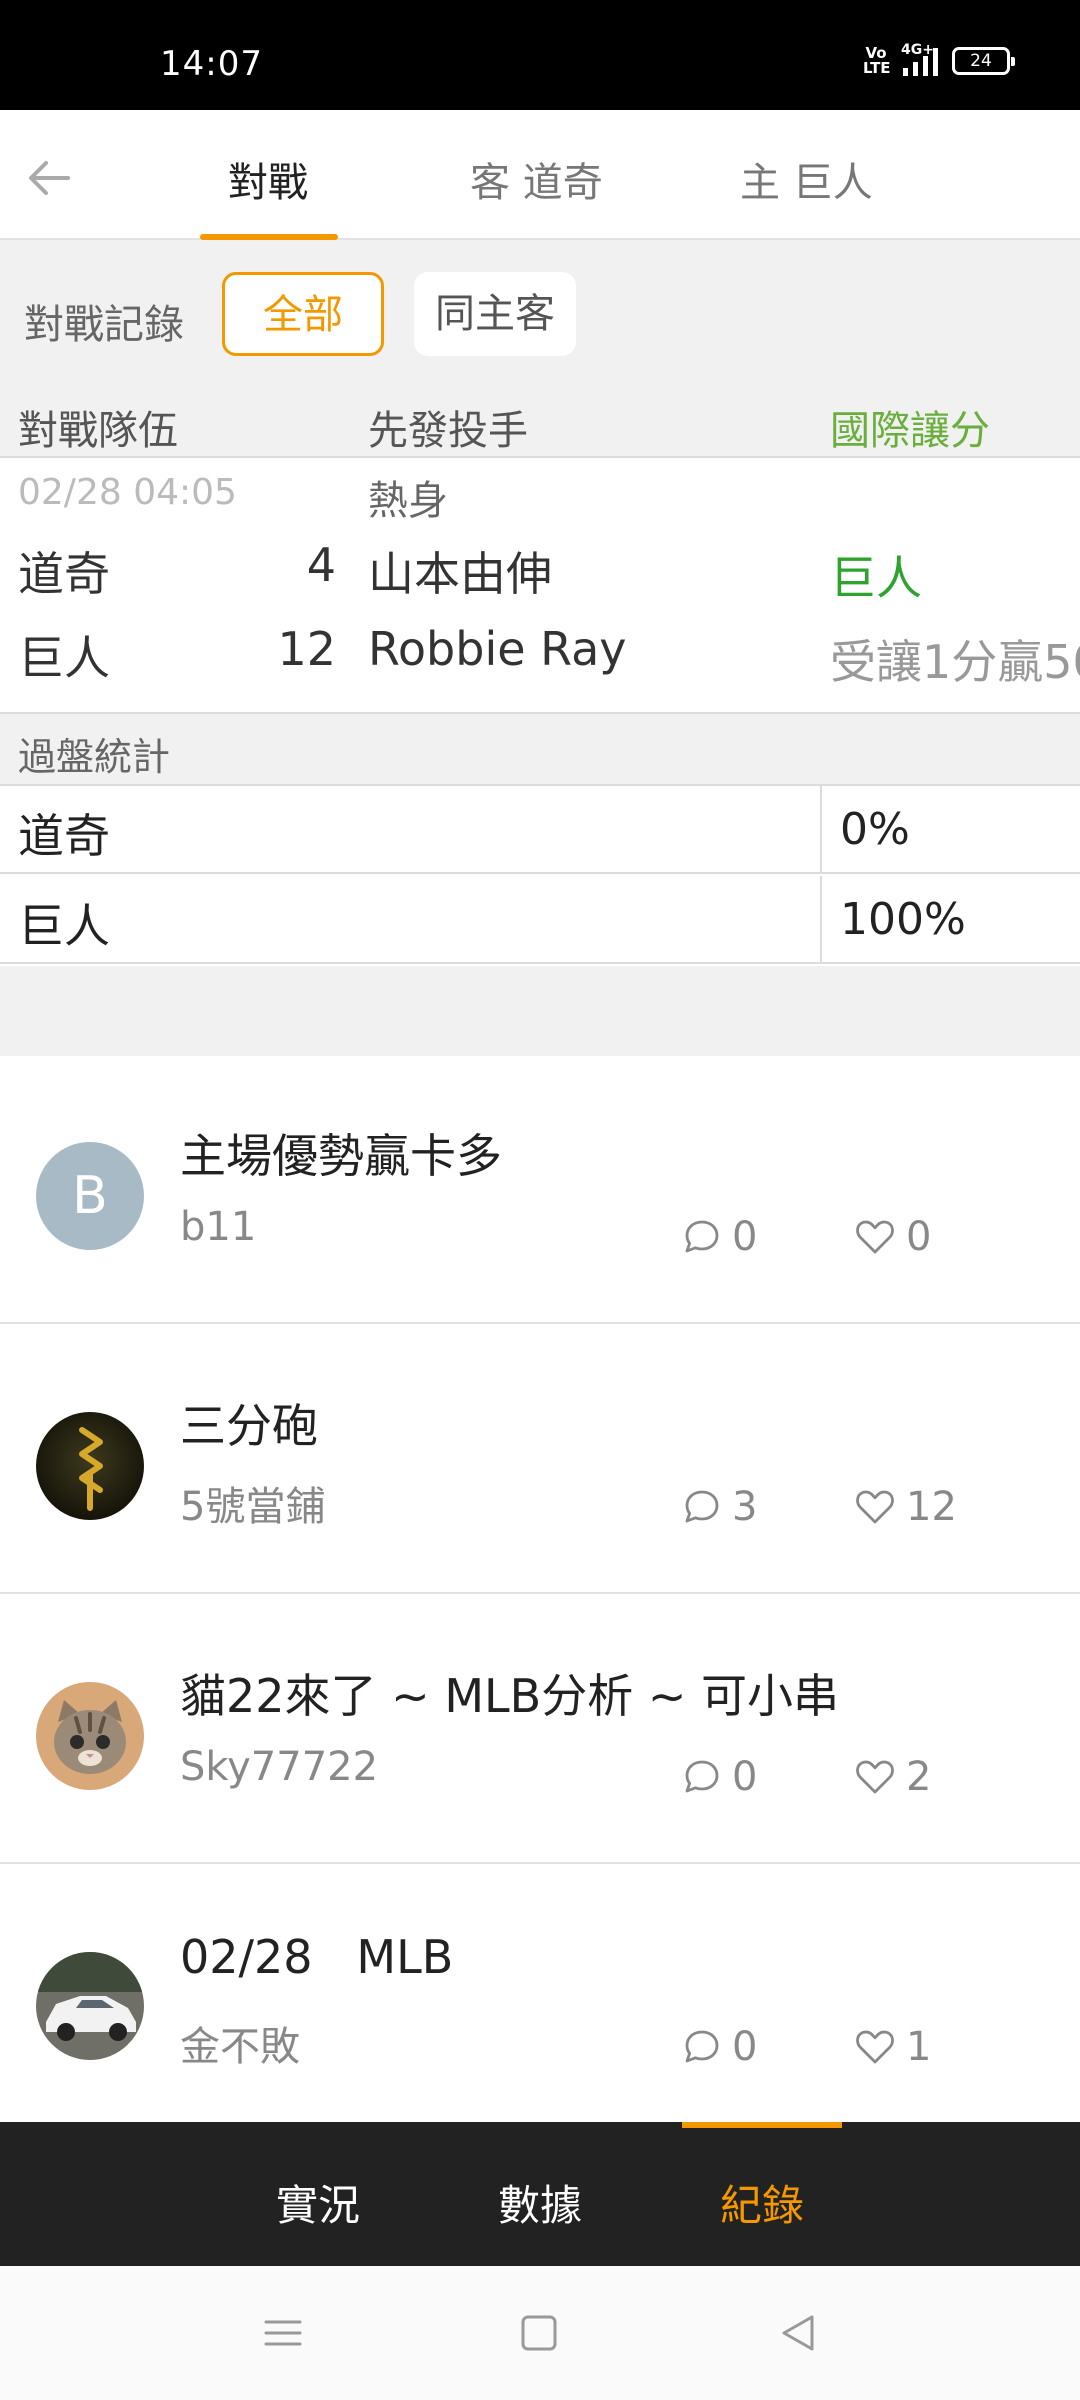 The width and height of the screenshot is (1080, 2400). I want to click on away-team-score: 4, so click(321, 565).